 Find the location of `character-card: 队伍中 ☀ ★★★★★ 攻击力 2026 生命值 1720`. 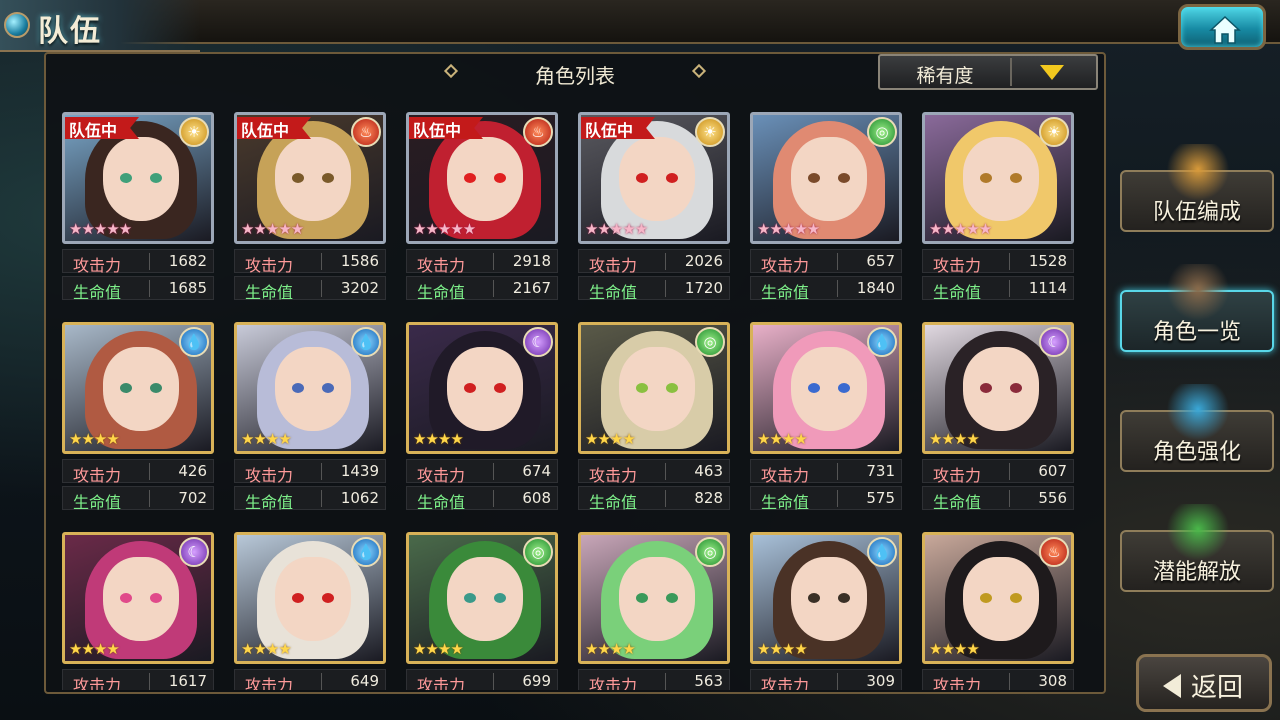

character-card: 队伍中 ☀ ★★★★★ 攻击力 2026 生命值 1720 is located at coordinates (654, 208).